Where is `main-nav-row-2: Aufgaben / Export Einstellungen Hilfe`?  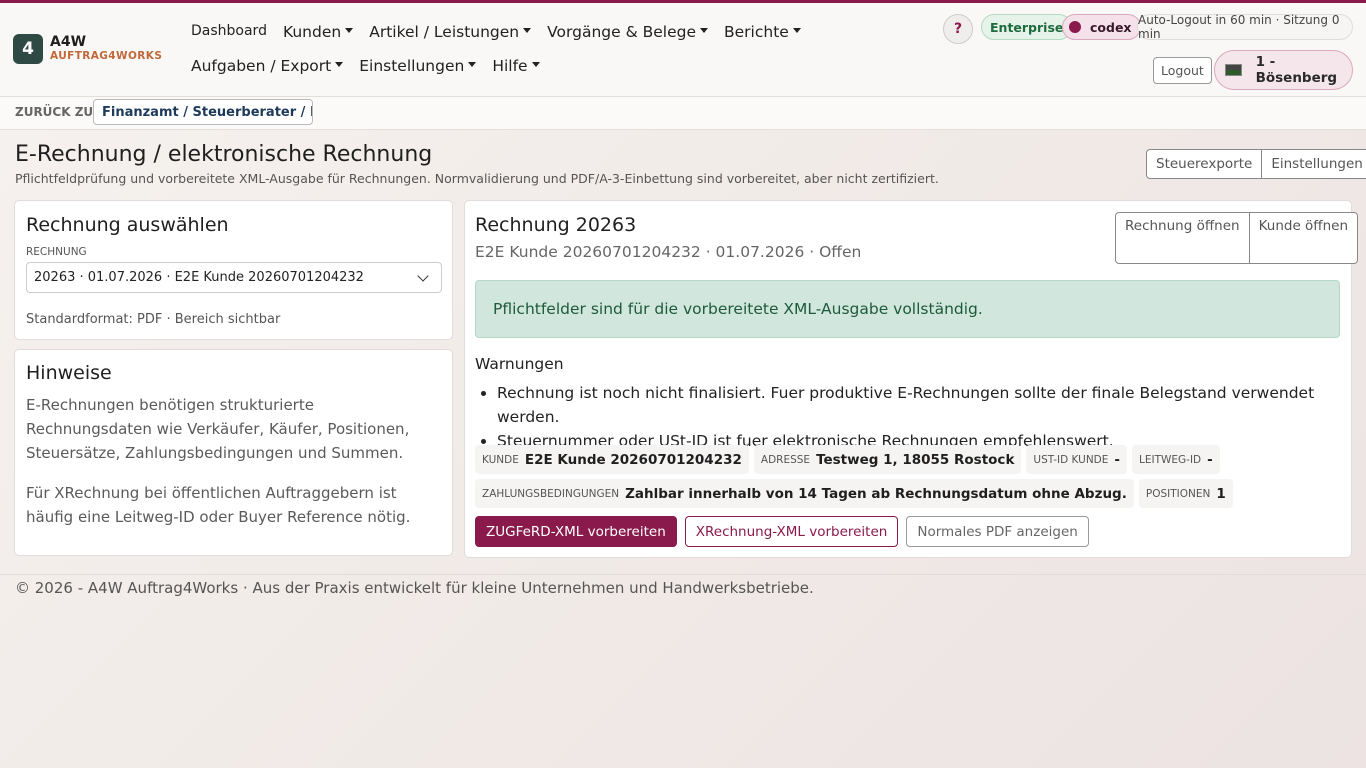 main-nav-row-2: Aufgaben / Export Einstellungen Hilfe is located at coordinates (373, 66).